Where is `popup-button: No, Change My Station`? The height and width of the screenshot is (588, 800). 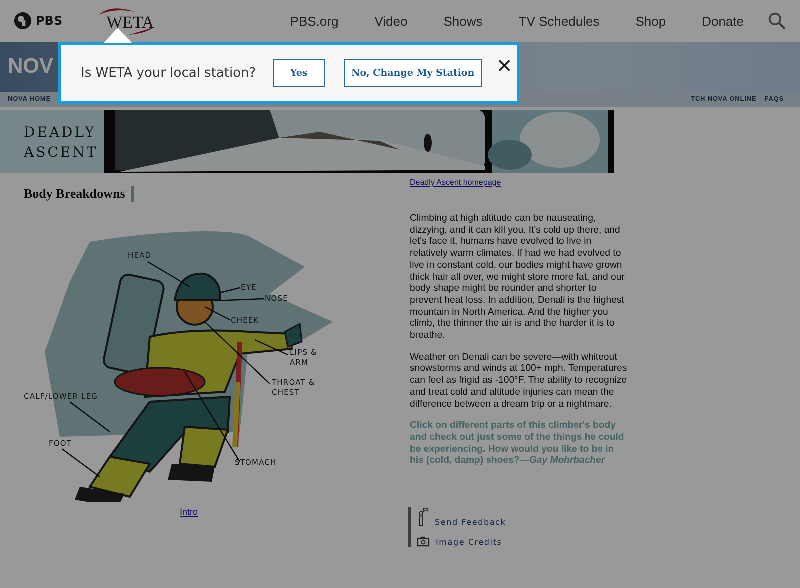
popup-button: No, Change My Station is located at coordinates (413, 73).